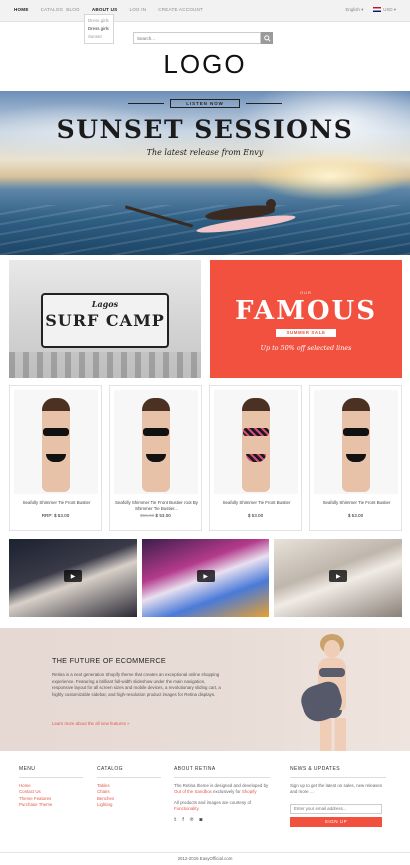 Image resolution: width=410 pixels, height=865 pixels. What do you see at coordinates (129, 799) in the screenshot?
I see `footer-link: Benches` at bounding box center [129, 799].